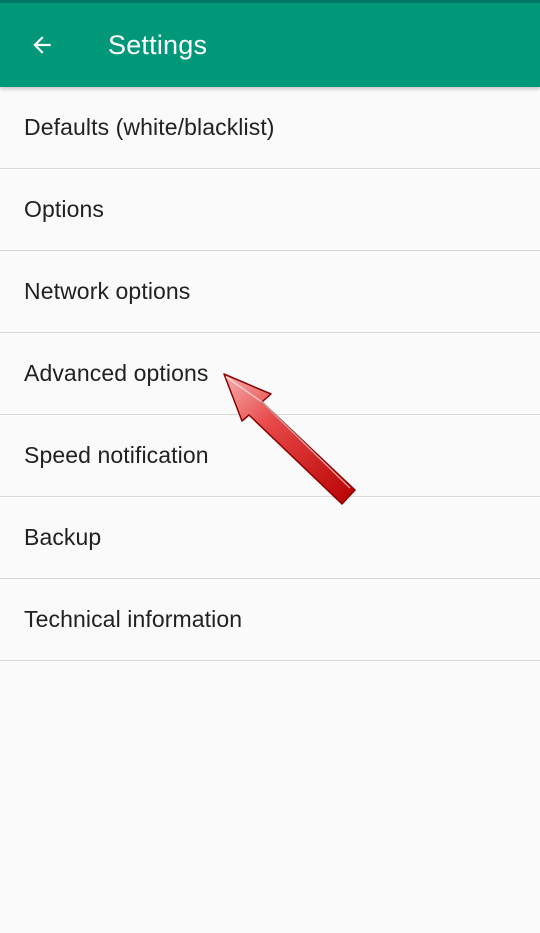 The width and height of the screenshot is (540, 933). I want to click on settings-item-label: Network options, so click(107, 291).